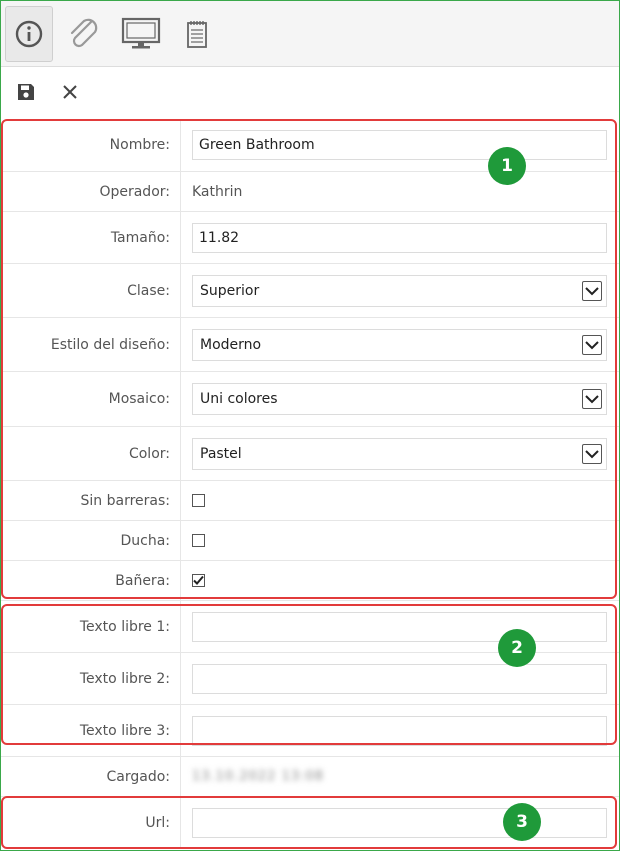 The image size is (620, 851). Describe the element at coordinates (310, 93) in the screenshot. I see `action-bar` at that location.